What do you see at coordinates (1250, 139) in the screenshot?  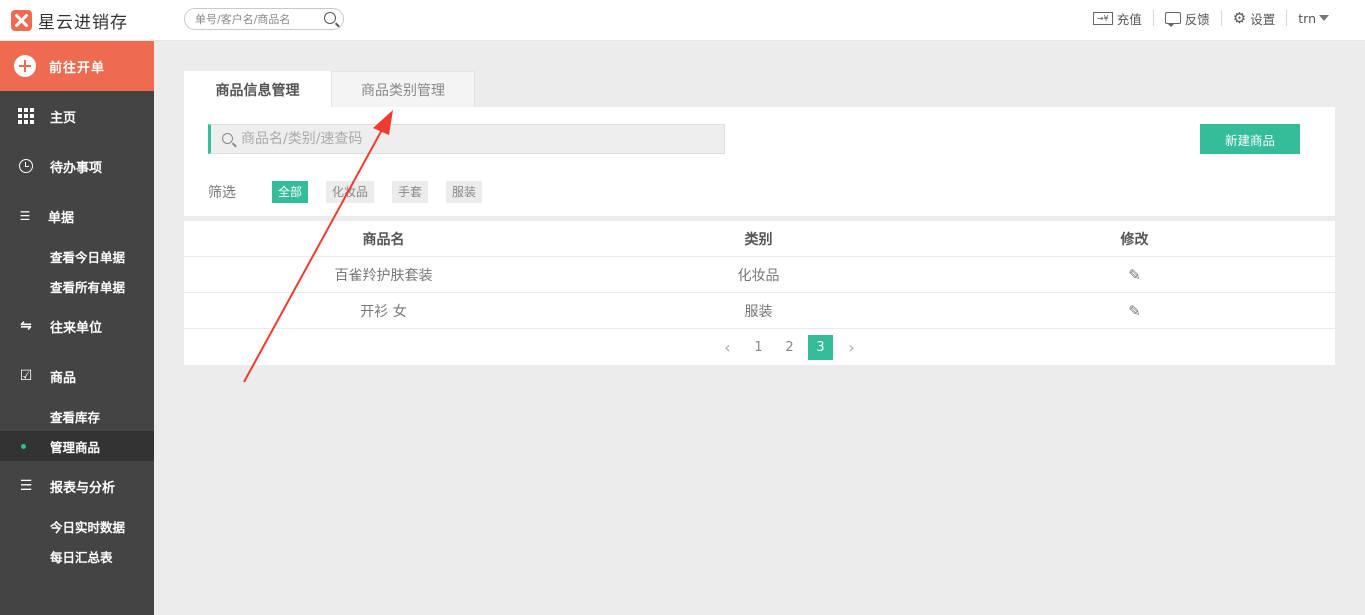 I see `new-product-button: 新建商品` at bounding box center [1250, 139].